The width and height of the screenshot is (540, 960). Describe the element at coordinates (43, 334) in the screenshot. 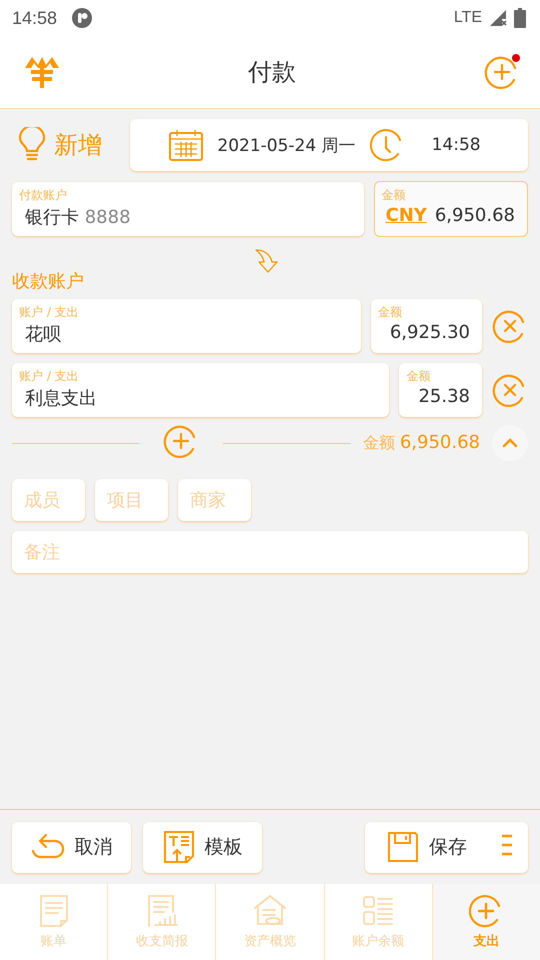

I see `field-value: 花呗` at that location.